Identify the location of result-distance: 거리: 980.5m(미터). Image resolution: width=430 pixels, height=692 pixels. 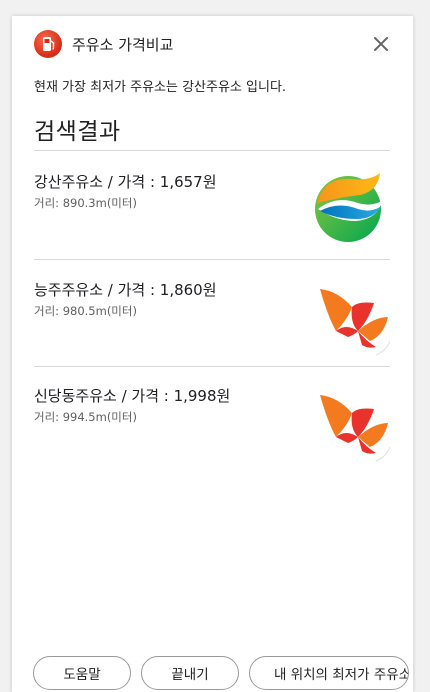
(85, 311).